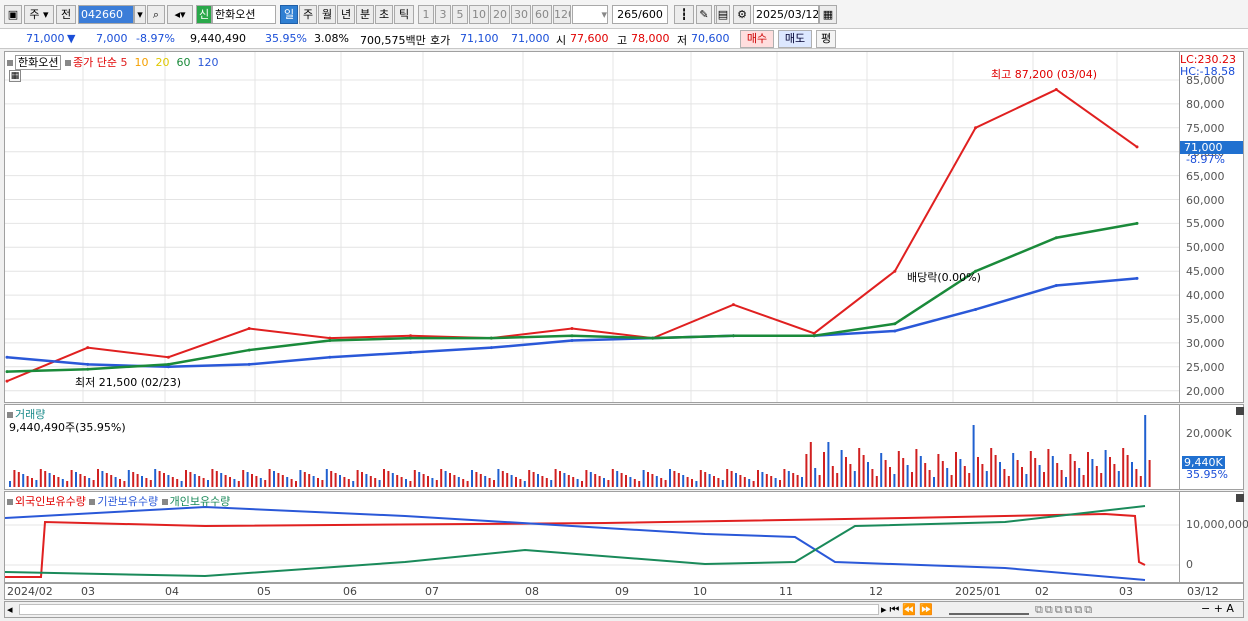 This screenshot has width=1248, height=621. Describe the element at coordinates (532, 591) in the screenshot. I see `x-label-6: 08` at that location.